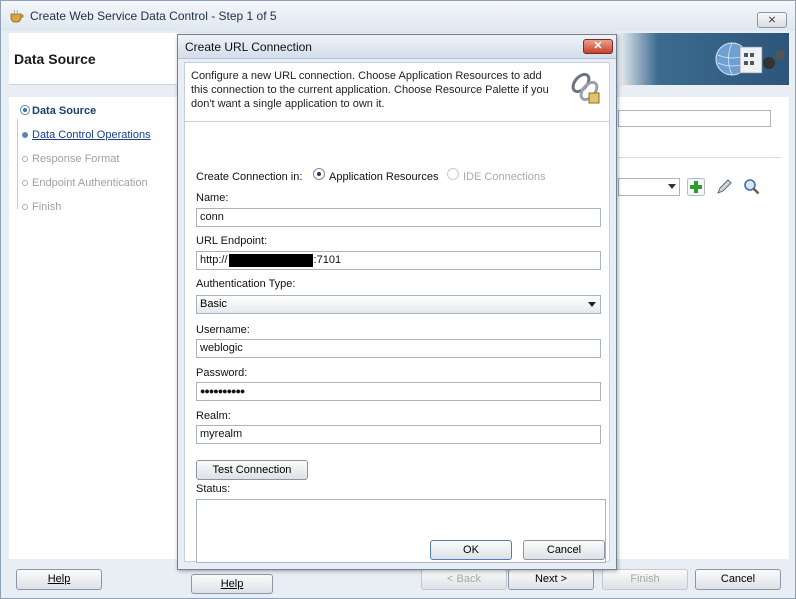 The image size is (796, 599). I want to click on content-divider, so click(699, 157).